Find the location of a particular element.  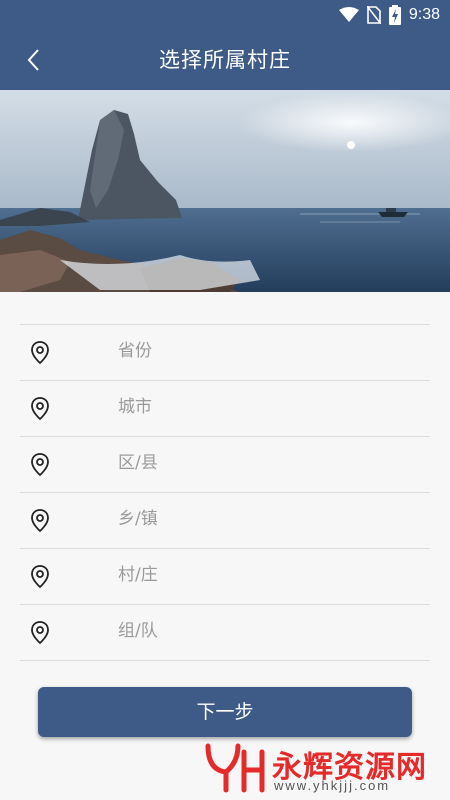

battery-charging-icon is located at coordinates (394, 15).